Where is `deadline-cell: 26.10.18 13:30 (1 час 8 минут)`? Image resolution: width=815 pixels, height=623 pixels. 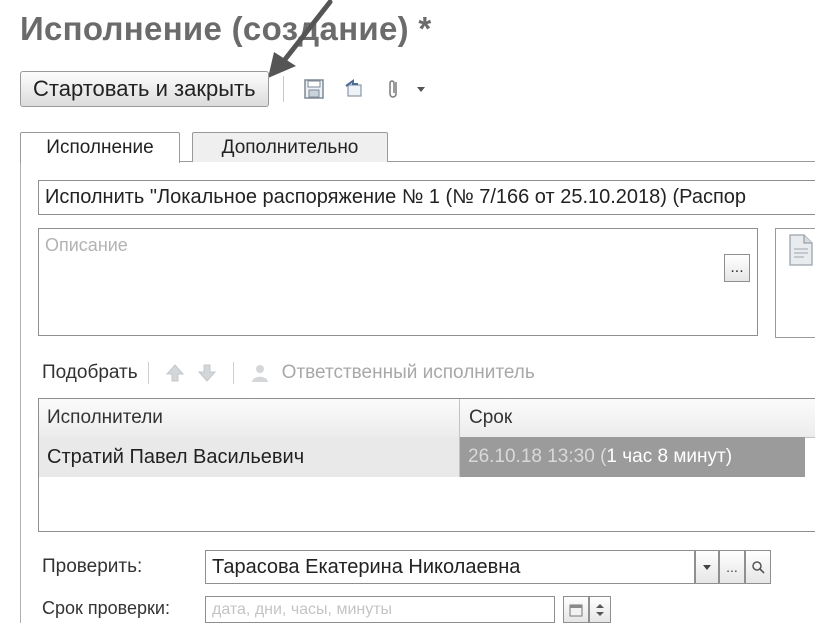
deadline-cell: 26.10.18 13:30 (1 час 8 минут) is located at coordinates (632, 457).